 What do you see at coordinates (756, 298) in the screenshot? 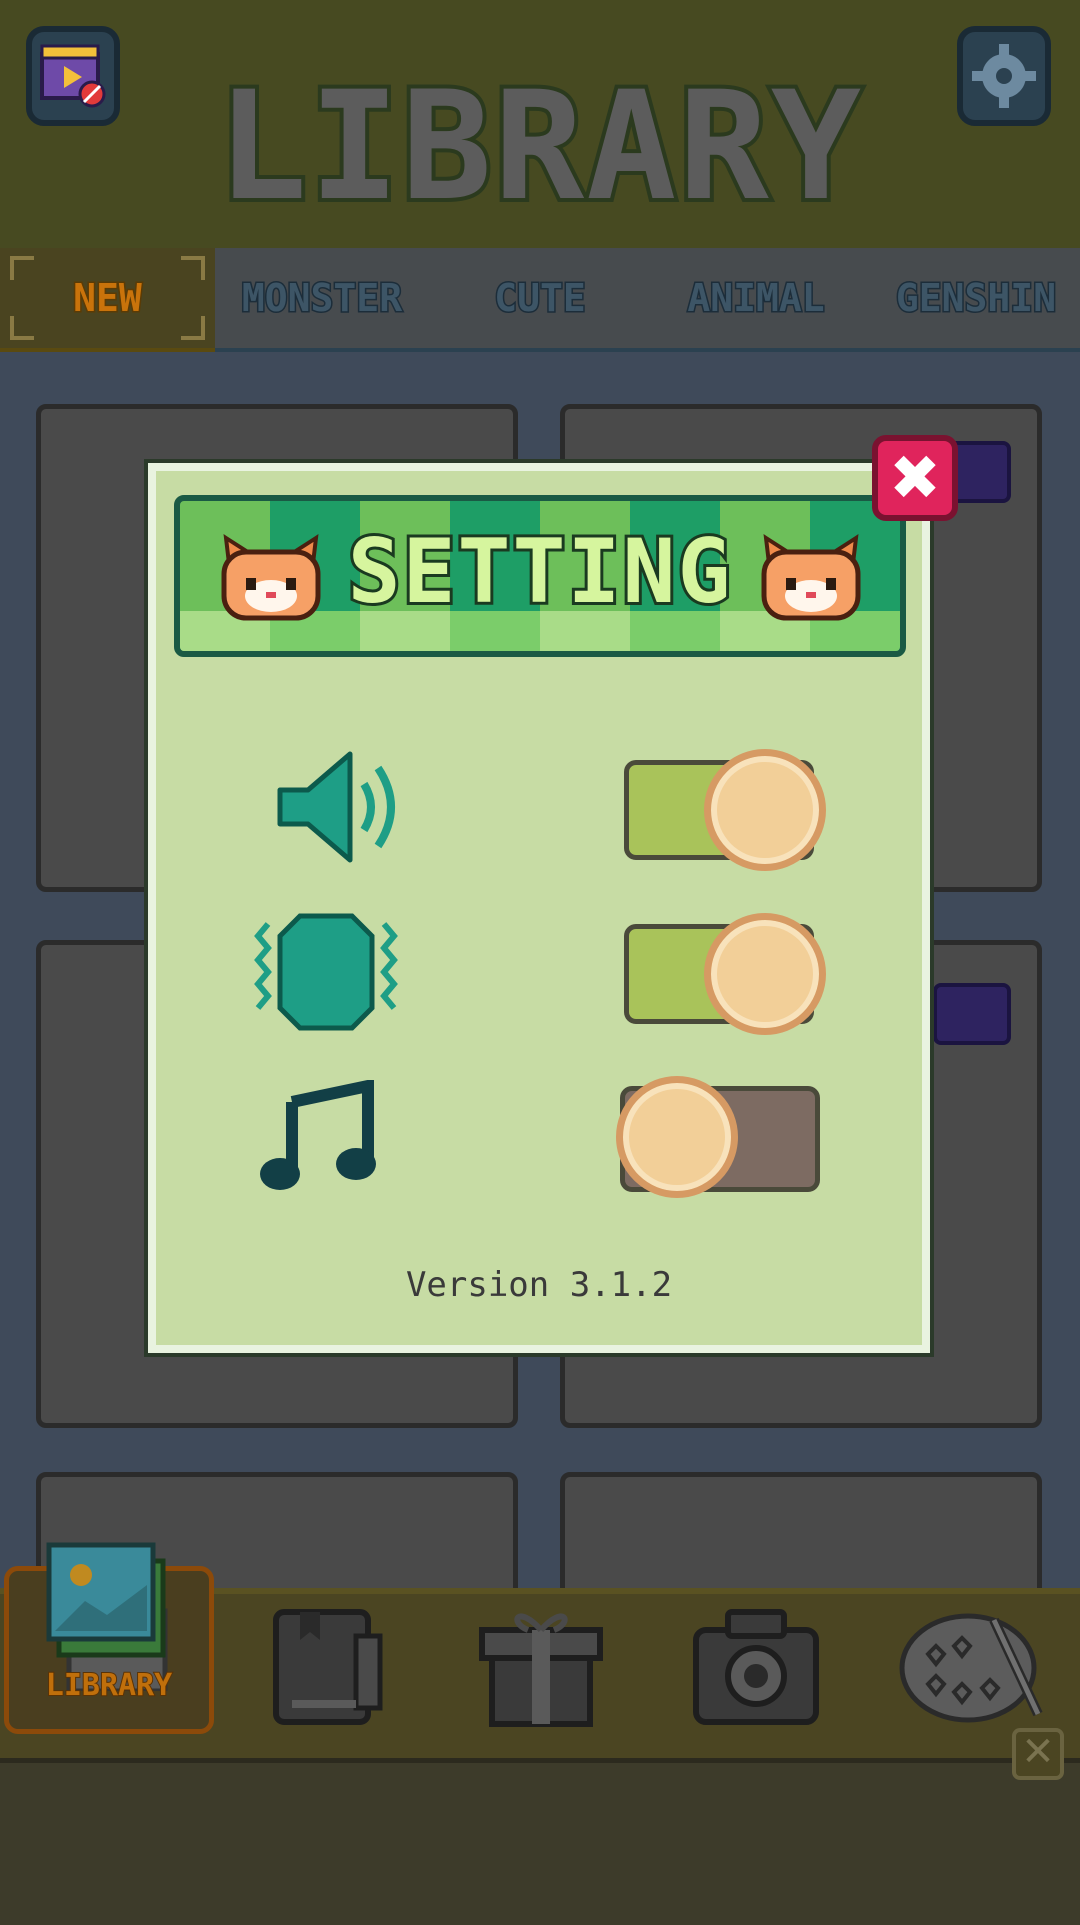
I see `tab-animal: ANIMAL` at bounding box center [756, 298].